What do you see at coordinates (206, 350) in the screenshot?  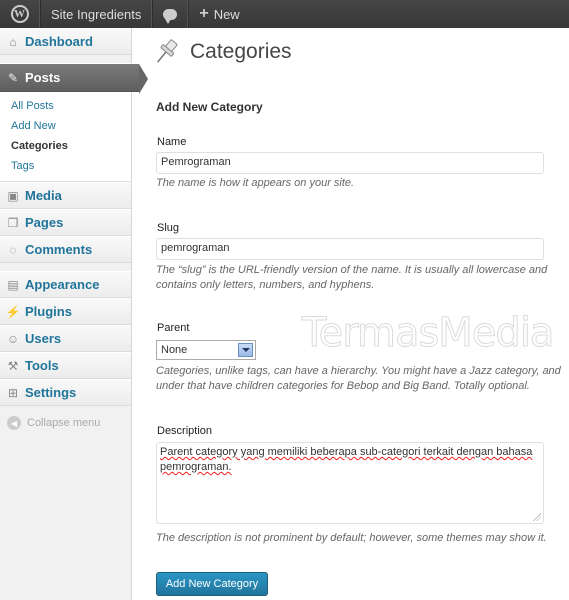 I see `parent-select: None` at bounding box center [206, 350].